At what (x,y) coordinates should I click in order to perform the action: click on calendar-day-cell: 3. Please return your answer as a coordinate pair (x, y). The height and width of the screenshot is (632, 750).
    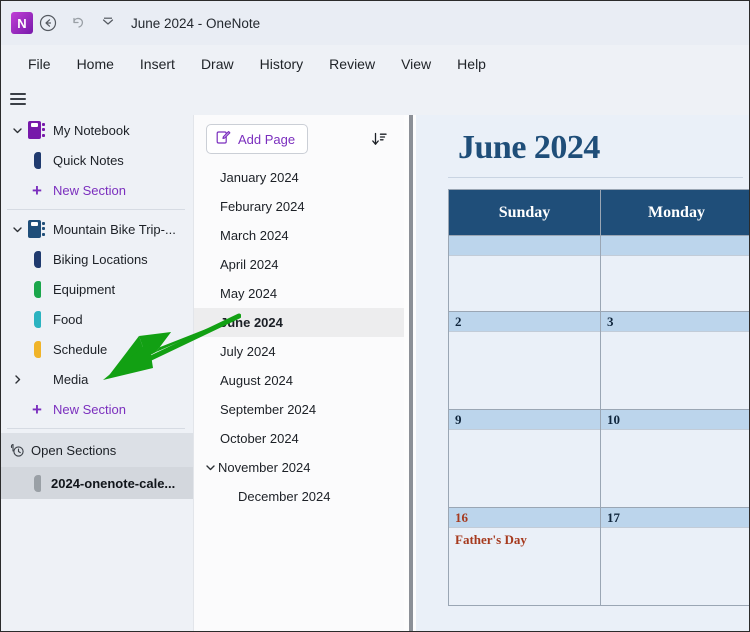
    Looking at the image, I should click on (675, 361).